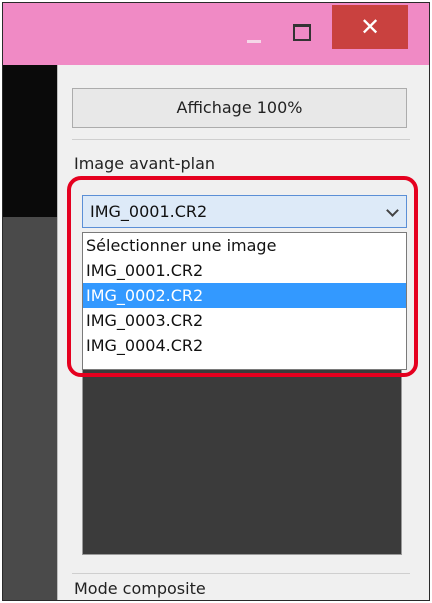 The width and height of the screenshot is (432, 603). I want to click on dropdown-option-highlighted: IMG_0002.CR2, so click(244, 295).